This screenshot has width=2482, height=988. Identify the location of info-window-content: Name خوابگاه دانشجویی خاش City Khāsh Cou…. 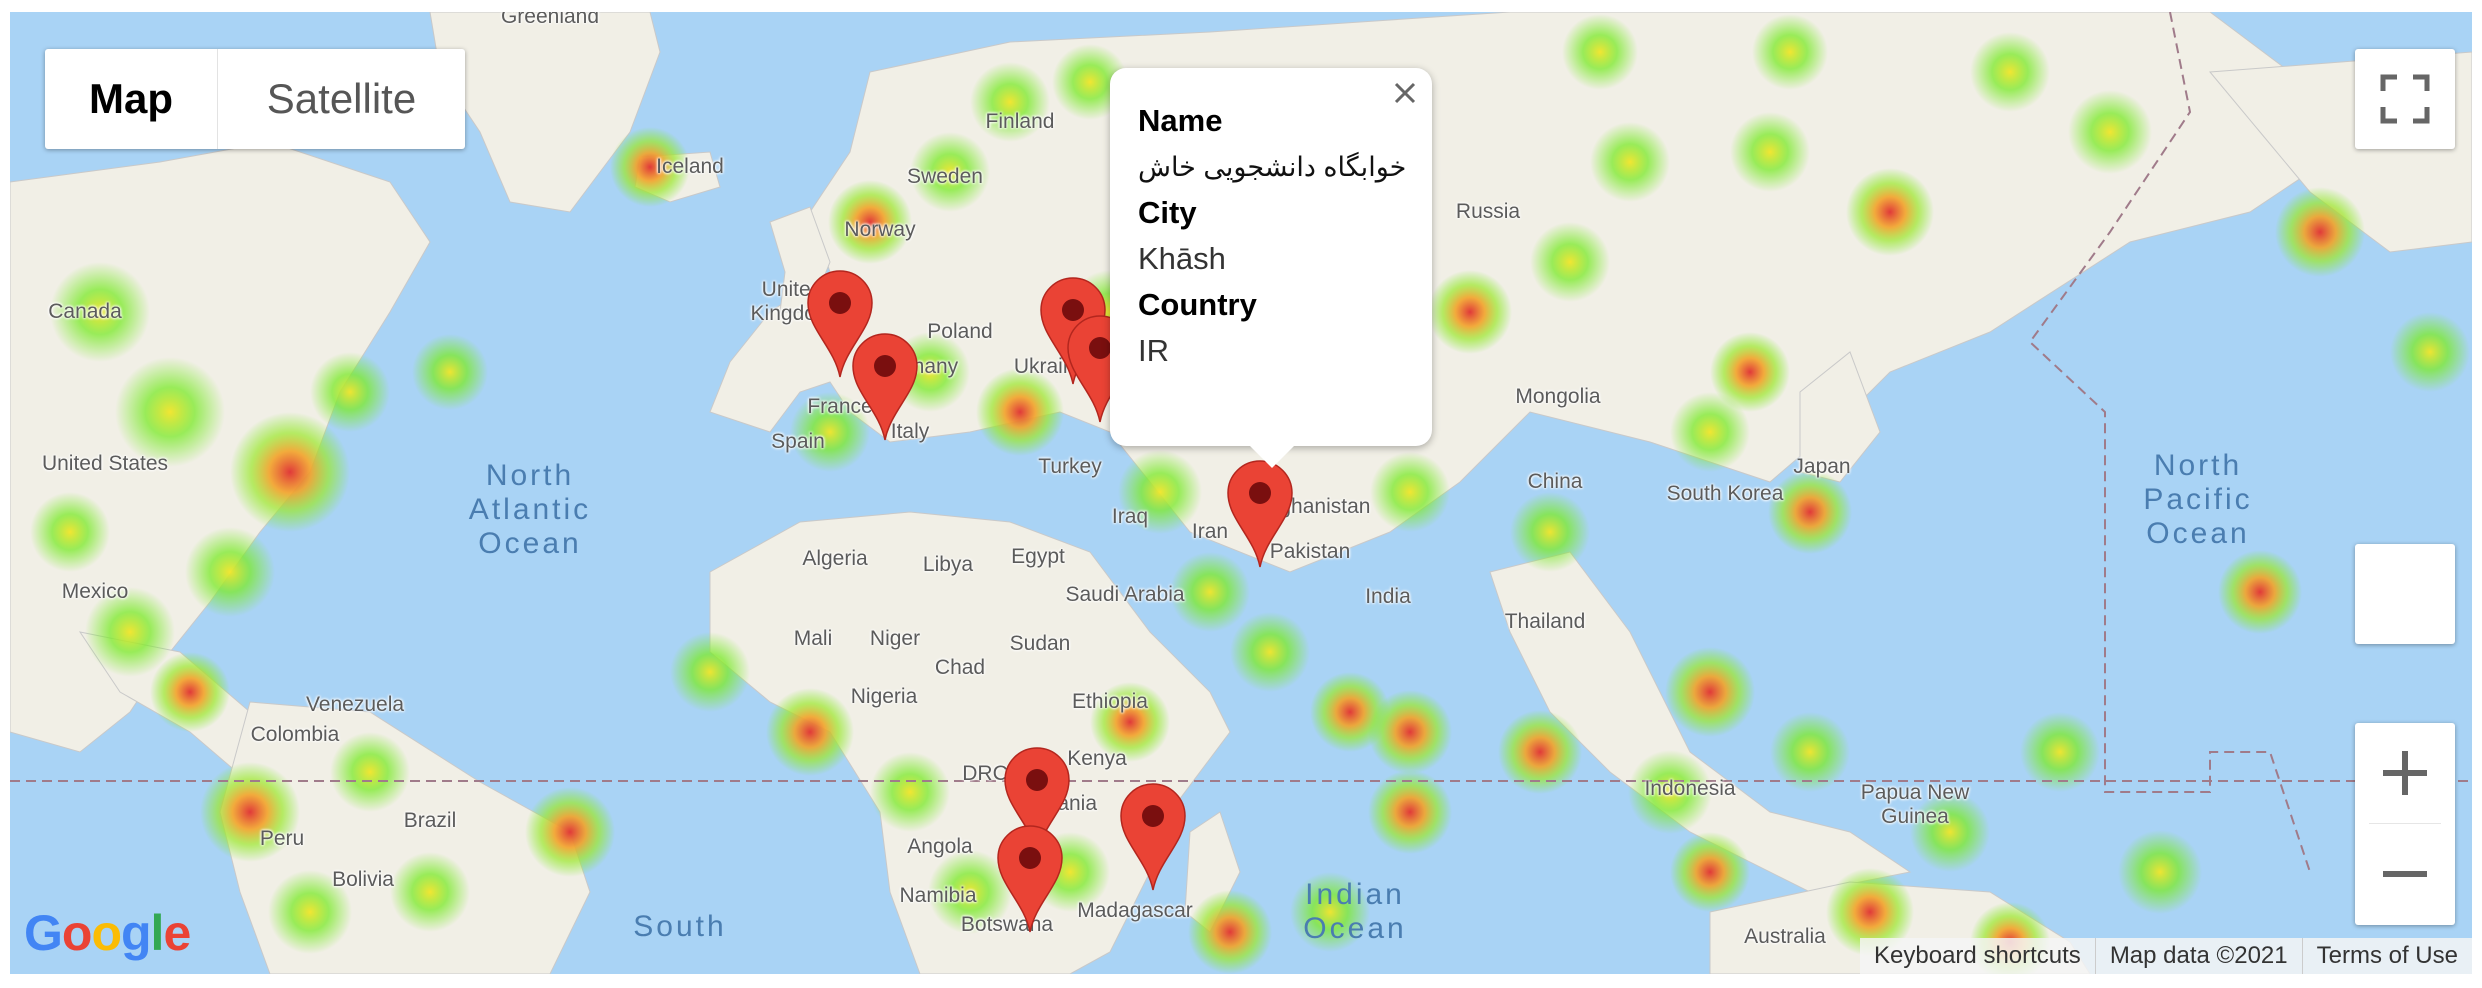
(1272, 236).